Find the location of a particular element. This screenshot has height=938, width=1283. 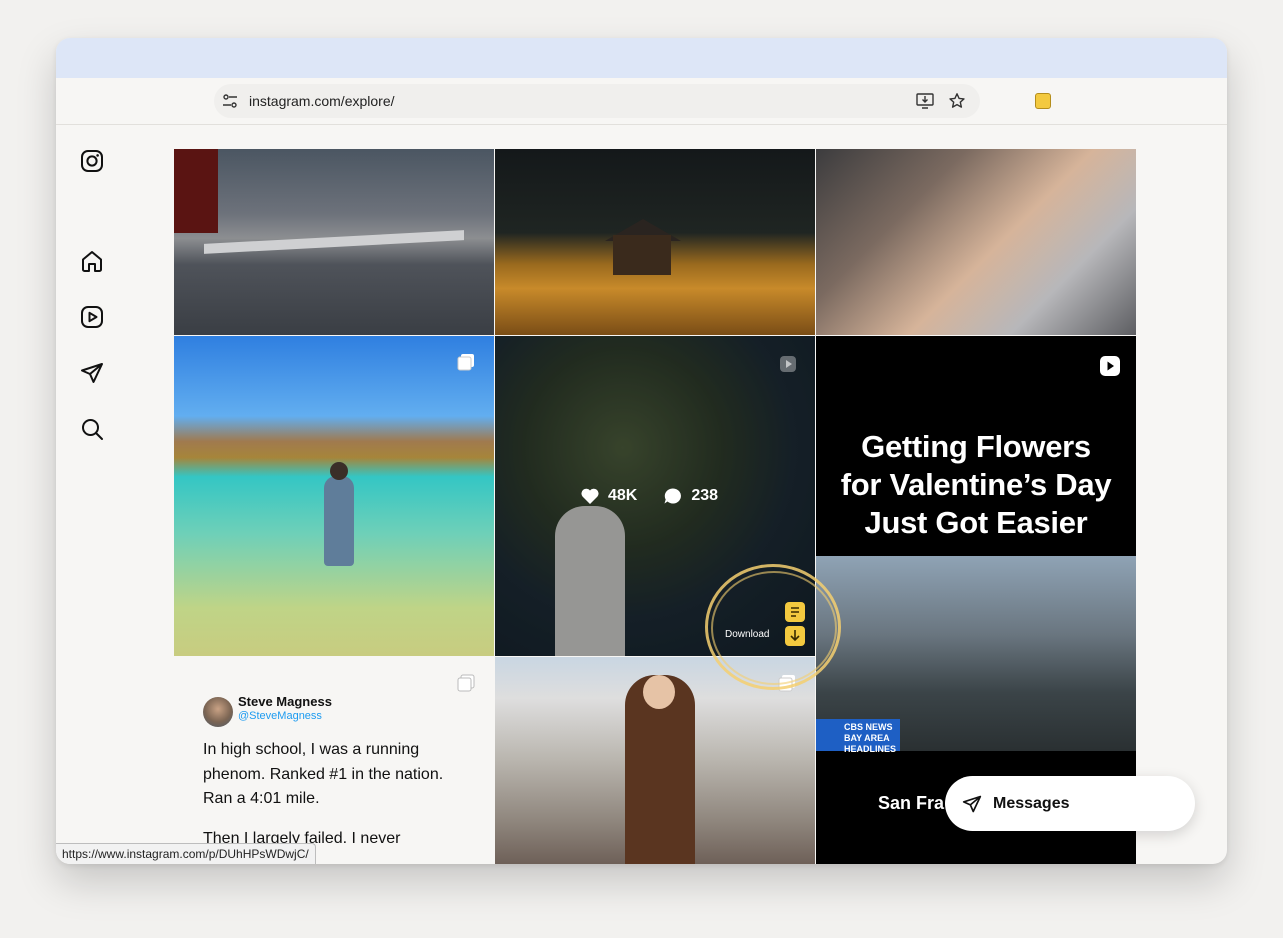

headline-line-3: Just Got Easier is located at coordinates (976, 522).